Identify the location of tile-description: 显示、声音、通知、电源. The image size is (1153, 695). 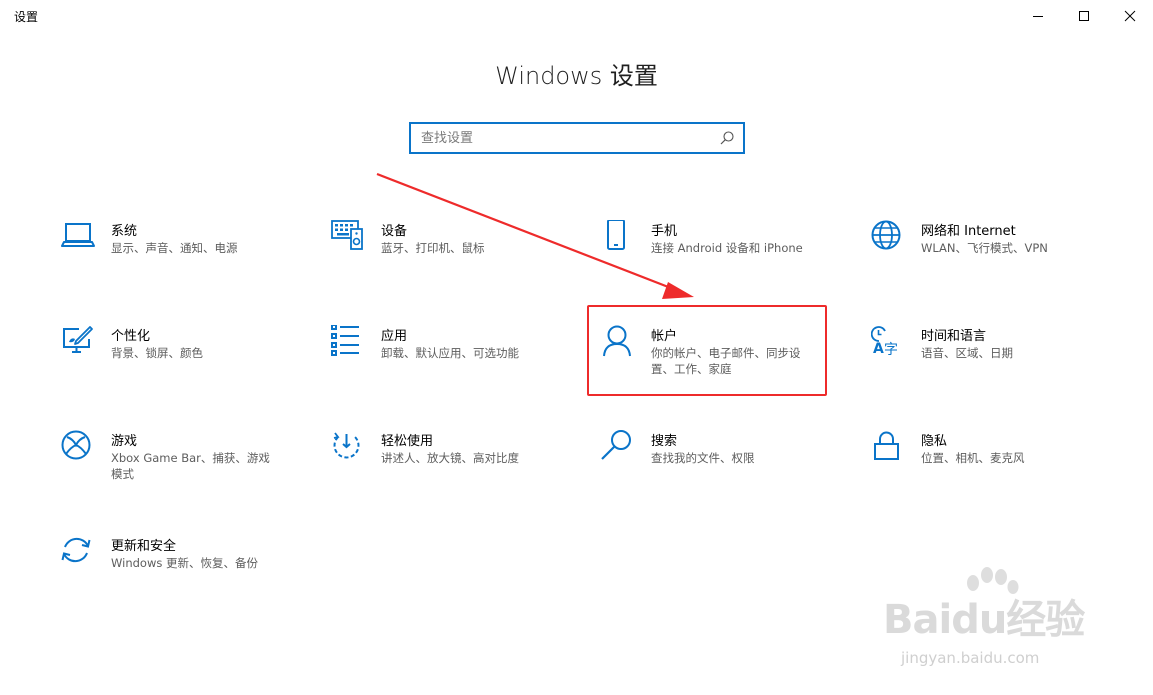
(174, 248).